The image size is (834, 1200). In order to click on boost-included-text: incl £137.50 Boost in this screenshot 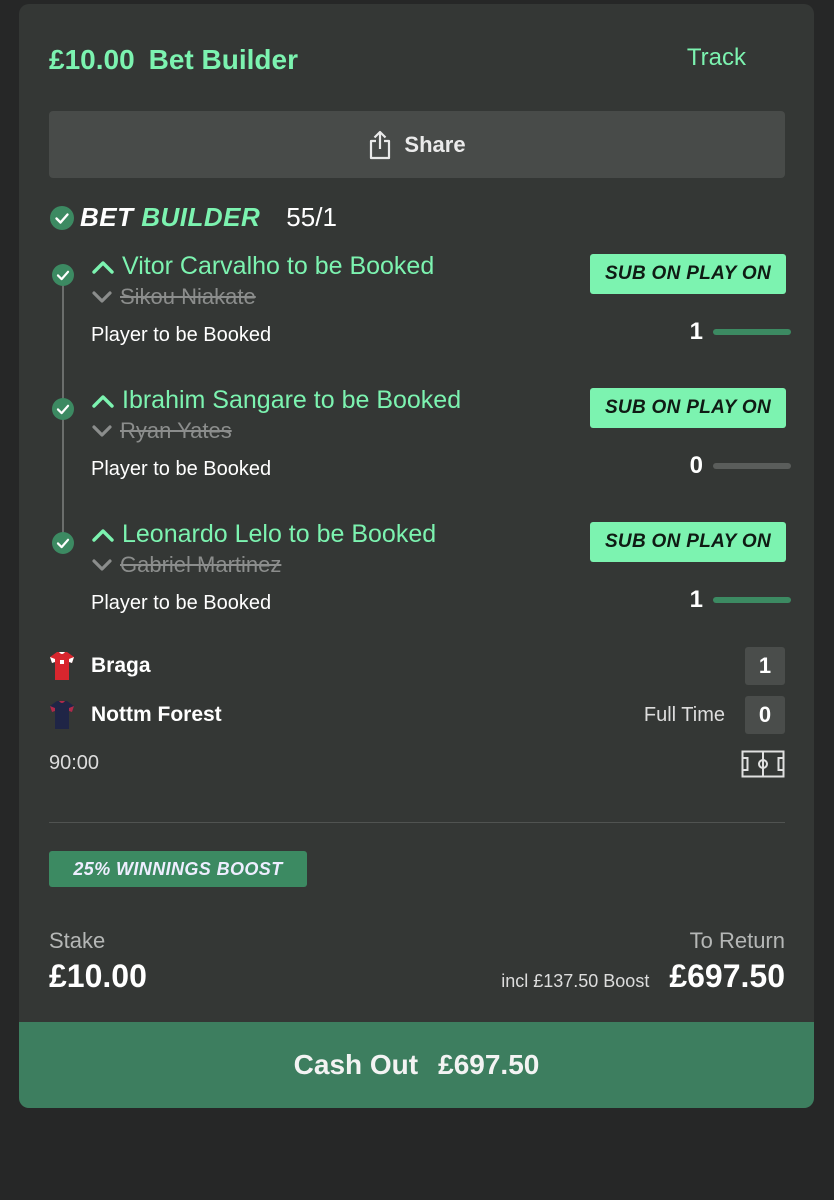, I will do `click(575, 981)`.